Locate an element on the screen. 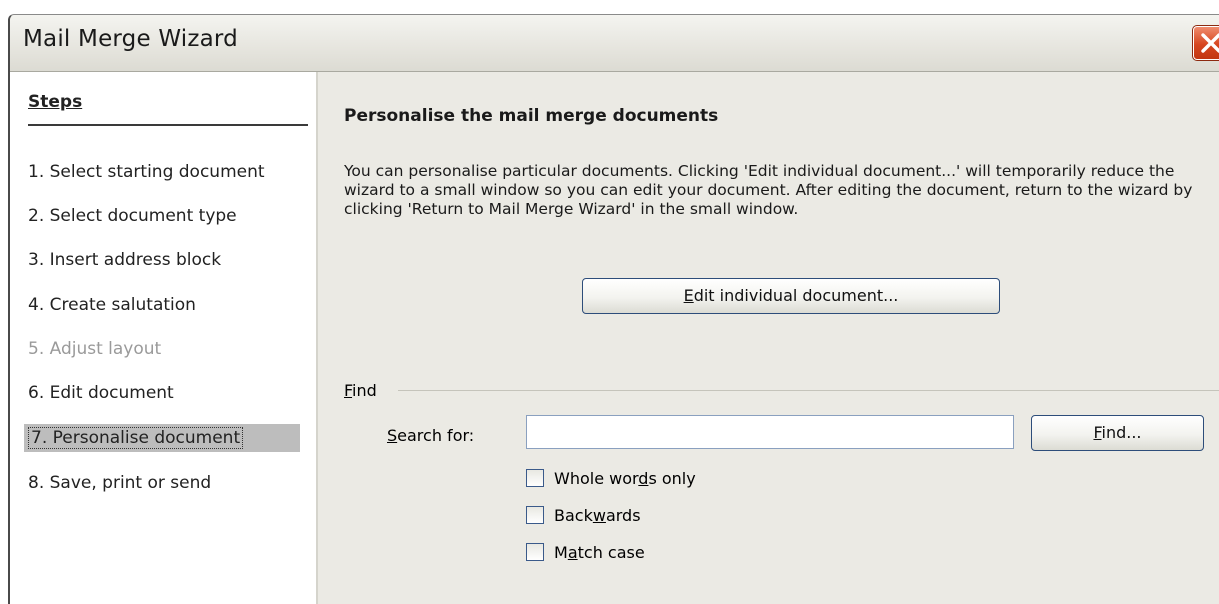 Image resolution: width=1219 pixels, height=604 pixels. page-title: Personalise the mail merge documents is located at coordinates (531, 116).